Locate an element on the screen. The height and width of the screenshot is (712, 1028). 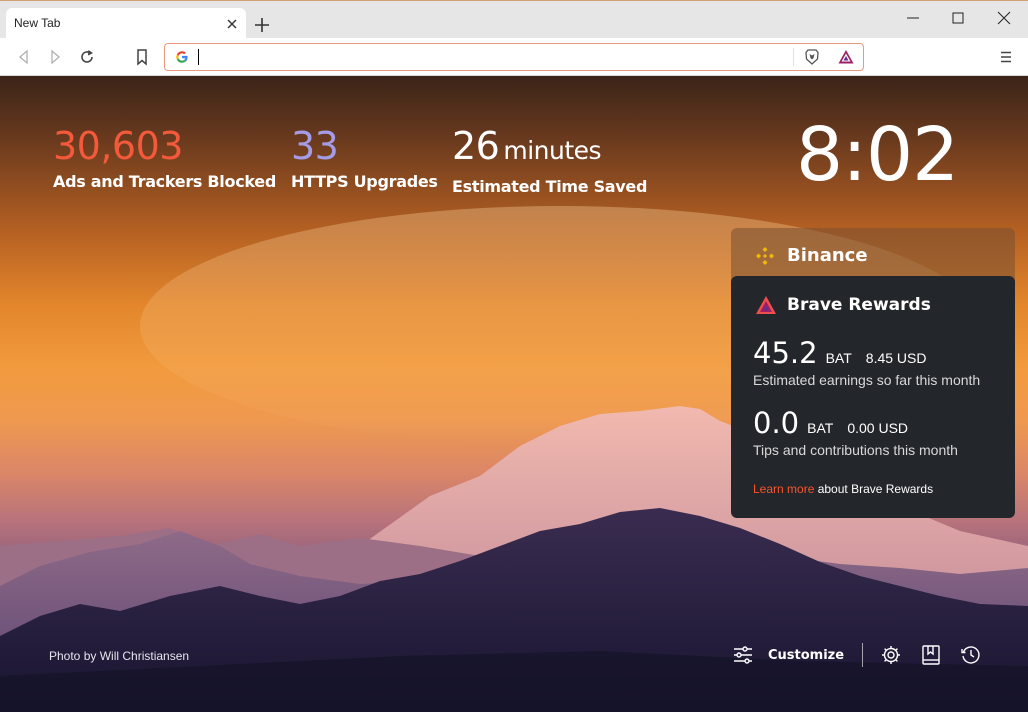
stat-time-label: Estimated Time Saved is located at coordinates (550, 186).